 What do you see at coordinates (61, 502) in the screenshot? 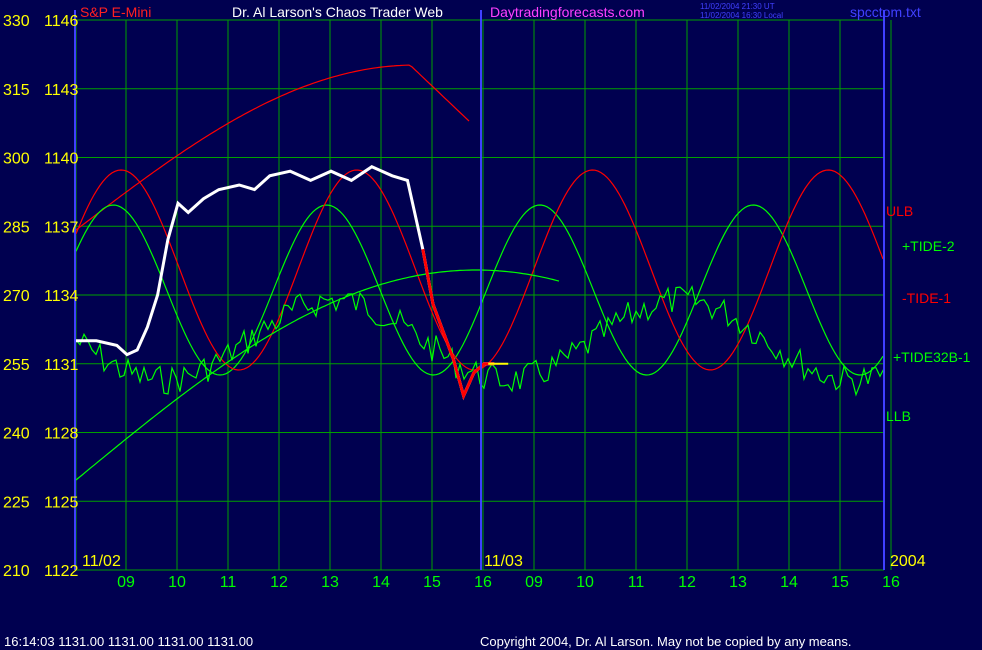
I see `y-tick-price: 1125` at bounding box center [61, 502].